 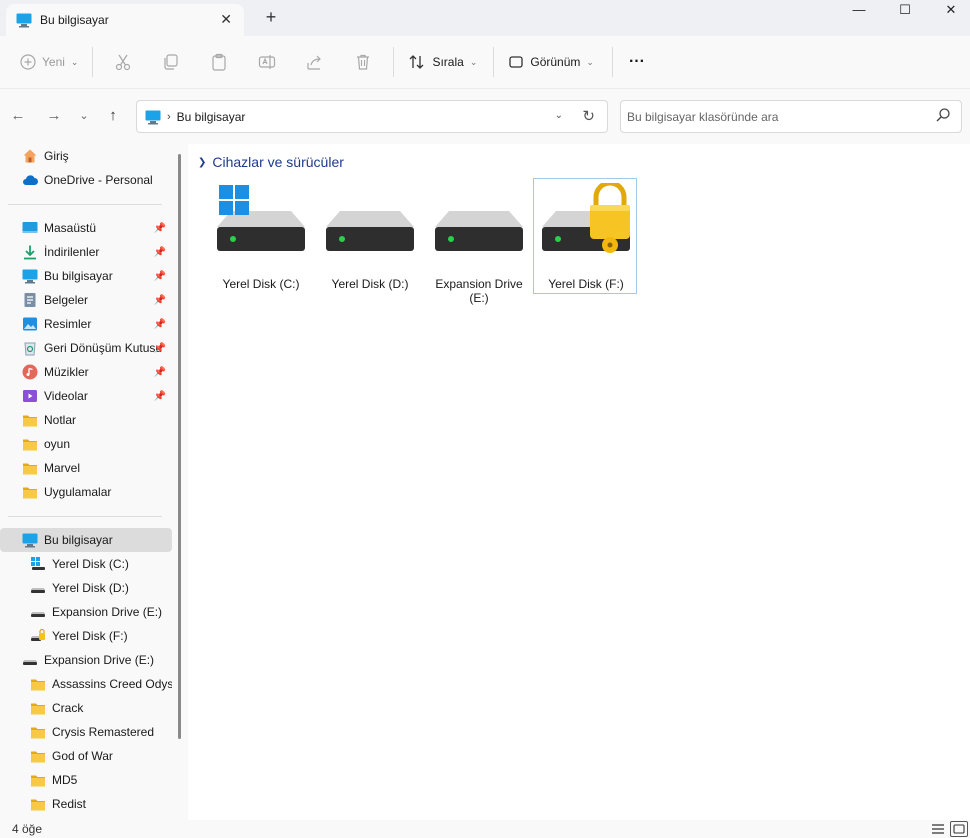 I want to click on windows-drive-icon, so click(x=261, y=218).